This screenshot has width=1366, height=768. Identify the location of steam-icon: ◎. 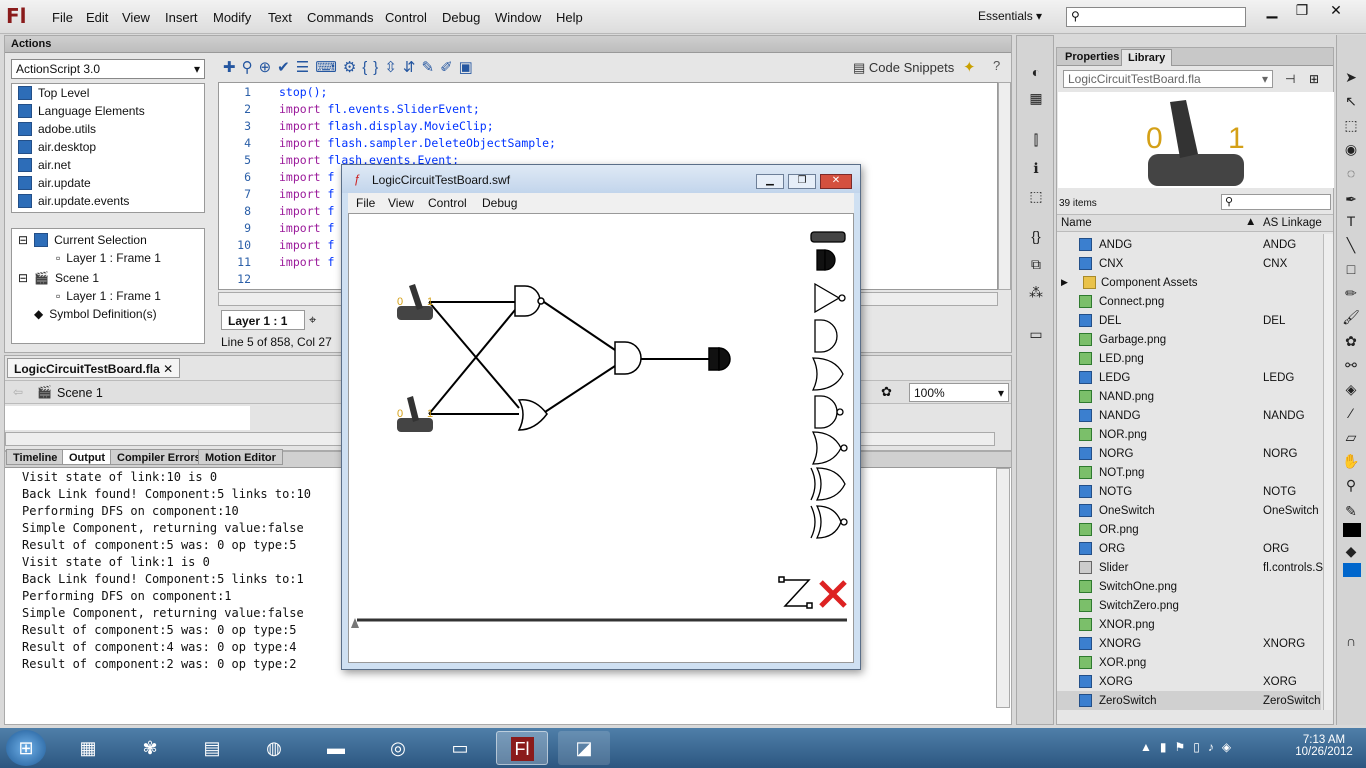
(398, 748).